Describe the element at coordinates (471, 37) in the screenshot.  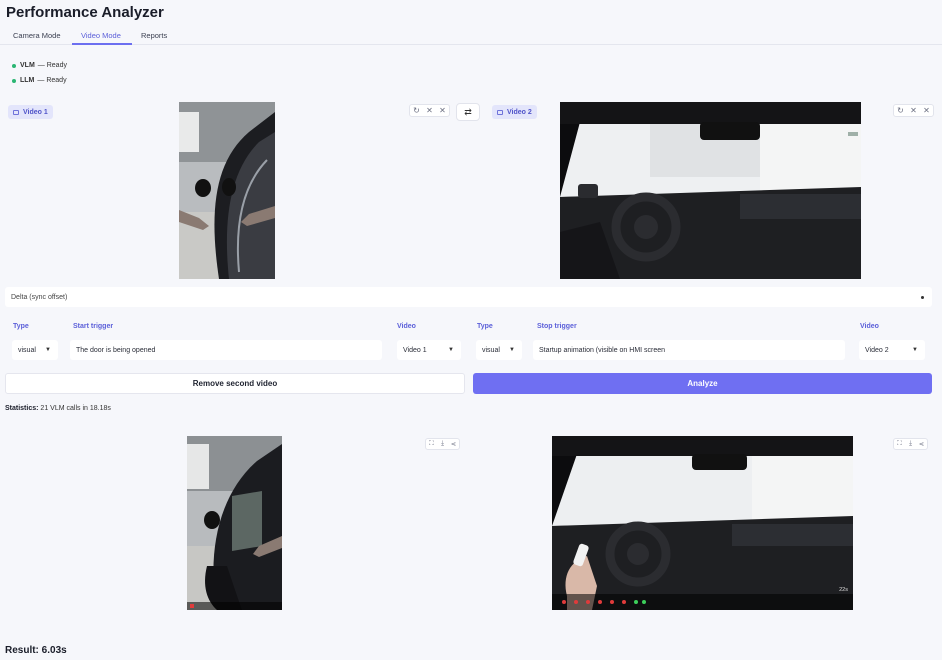
I see `mode-tabs: Camera Mode Video Mode Reports` at that location.